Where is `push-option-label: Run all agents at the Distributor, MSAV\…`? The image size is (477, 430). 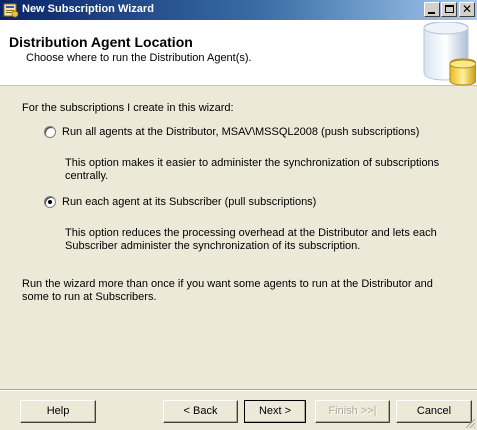 push-option-label: Run all agents at the Distributor, MSAV\… is located at coordinates (240, 132).